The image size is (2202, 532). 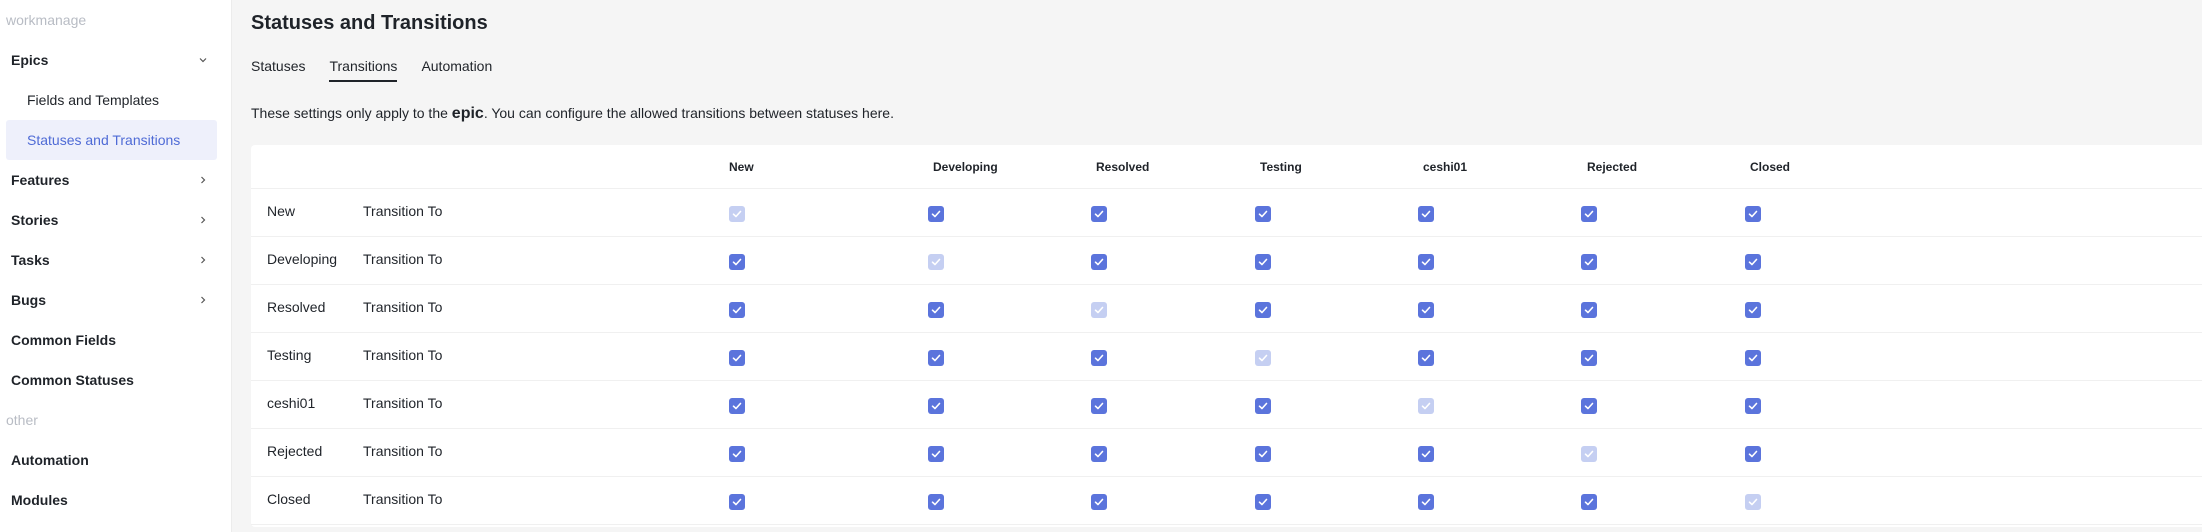 What do you see at coordinates (278, 69) in the screenshot?
I see `tab-statuses: Statuses` at bounding box center [278, 69].